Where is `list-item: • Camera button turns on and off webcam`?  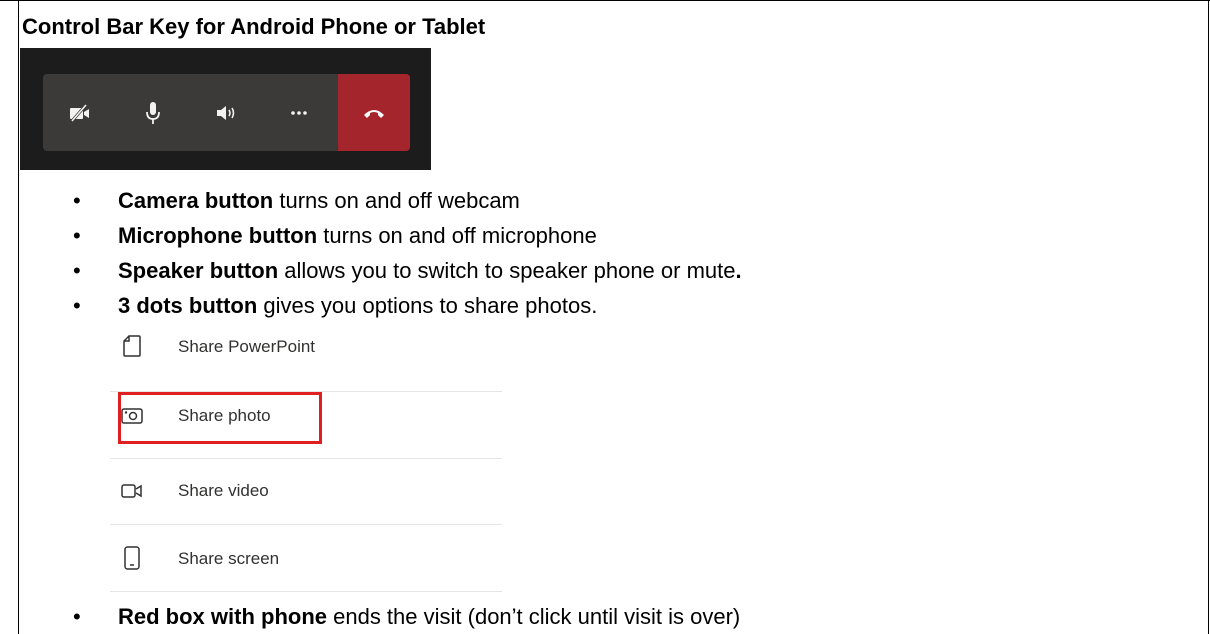 list-item: • Camera button turns on and off webcam is located at coordinates (296, 200).